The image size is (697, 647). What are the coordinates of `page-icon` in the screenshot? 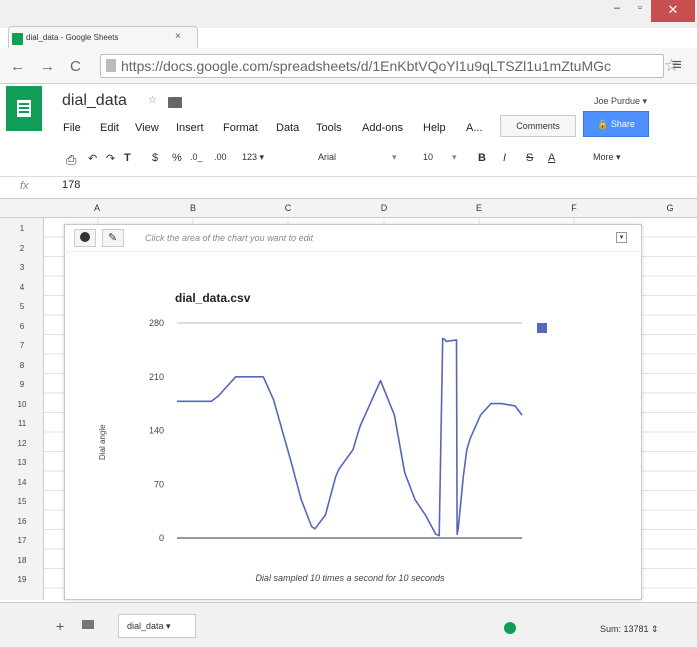 It's located at (111, 65).